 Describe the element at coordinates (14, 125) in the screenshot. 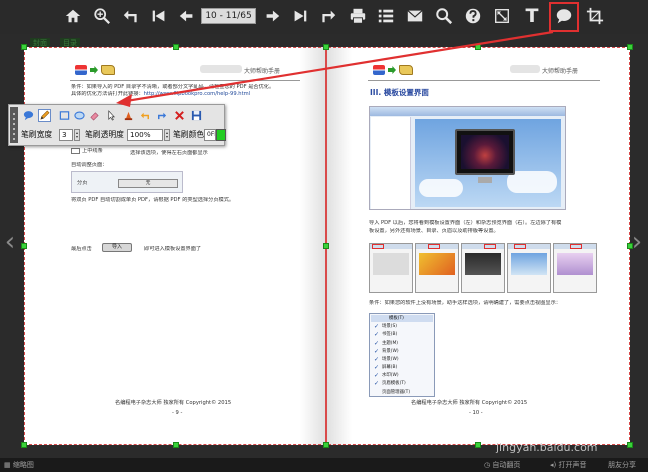

I see `pen-toolbar-grip` at that location.